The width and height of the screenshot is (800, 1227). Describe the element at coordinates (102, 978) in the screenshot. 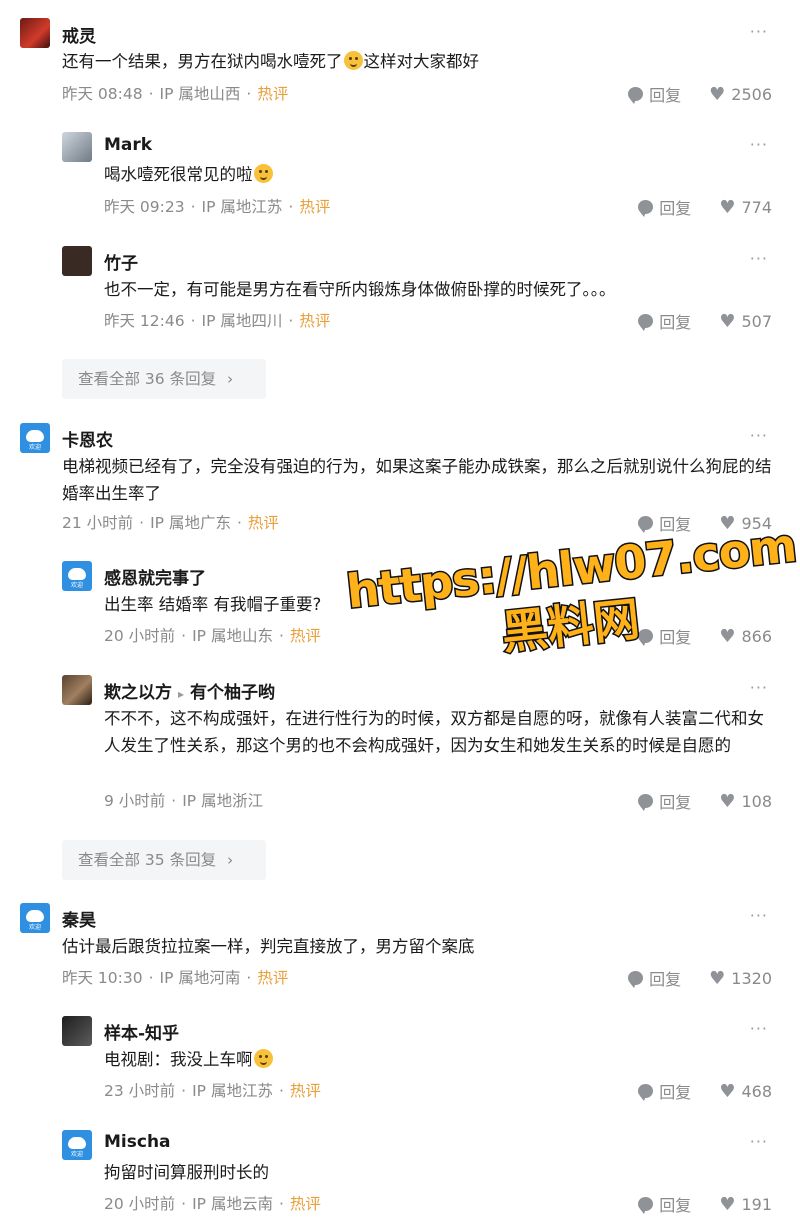

I see `comment-time: 昨天 10:30` at that location.